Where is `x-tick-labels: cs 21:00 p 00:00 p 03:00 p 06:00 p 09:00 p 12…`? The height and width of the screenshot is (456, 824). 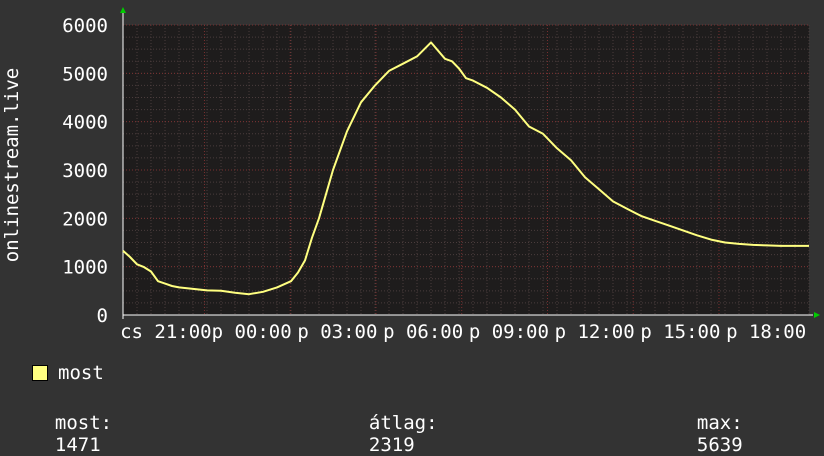 x-tick-labels: cs 21:00 p 00:00 p 03:00 p 06:00 p 09:00 p 12… is located at coordinates (463, 332).